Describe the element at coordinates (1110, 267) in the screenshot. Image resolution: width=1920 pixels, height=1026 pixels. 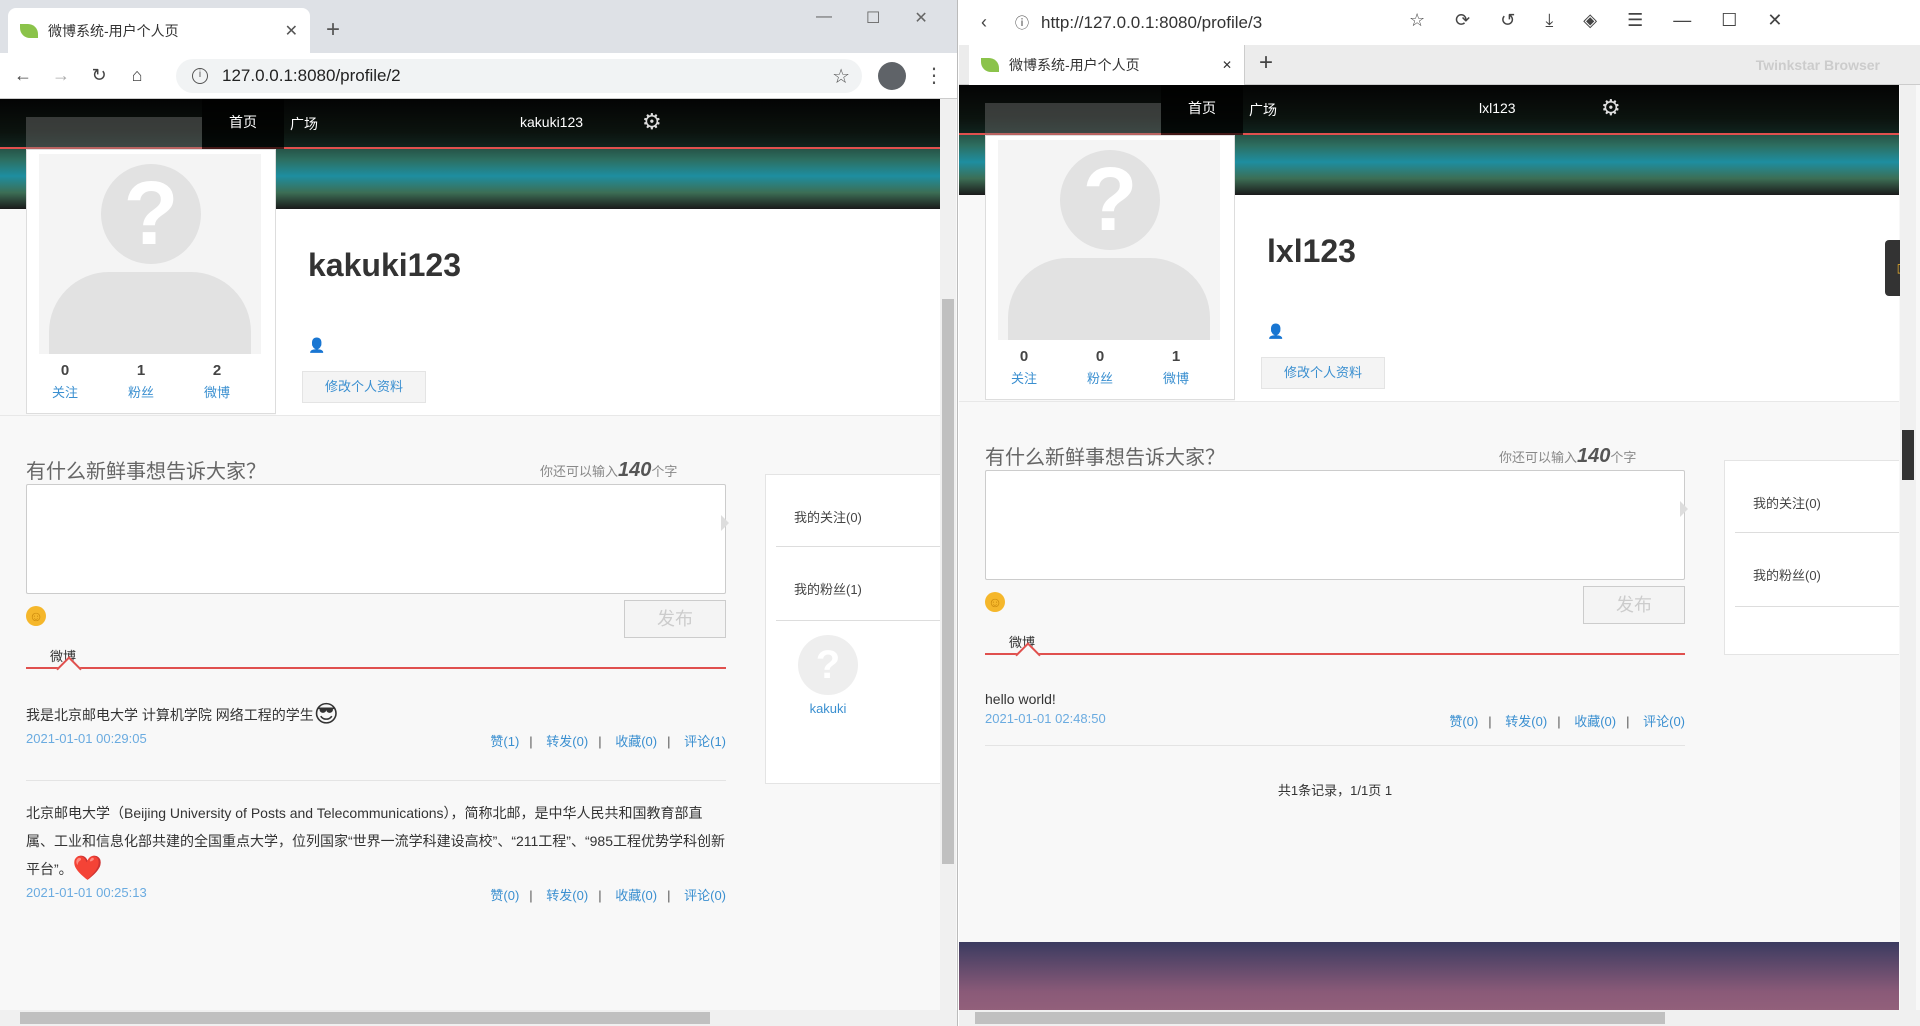
I see `avatar-card: ? 0 关注 0 粉丝 1 微博` at that location.